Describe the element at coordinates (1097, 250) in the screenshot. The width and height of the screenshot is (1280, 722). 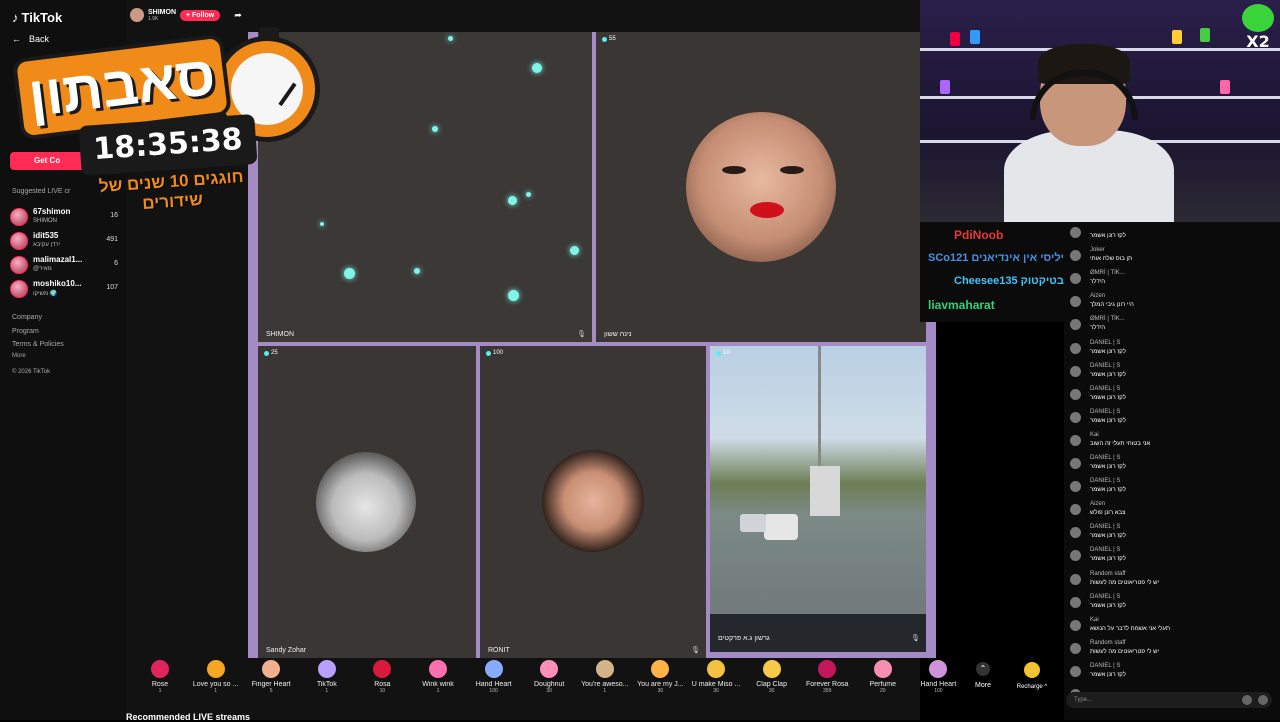
I see `chat-username: Joker` at that location.